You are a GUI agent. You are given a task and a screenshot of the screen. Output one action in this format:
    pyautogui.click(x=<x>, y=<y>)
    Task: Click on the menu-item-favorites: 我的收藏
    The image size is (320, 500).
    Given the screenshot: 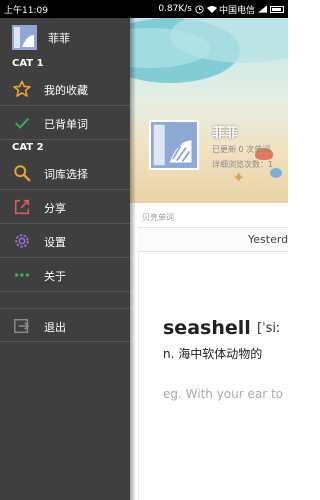 What is the action you would take?
    pyautogui.click(x=65, y=89)
    